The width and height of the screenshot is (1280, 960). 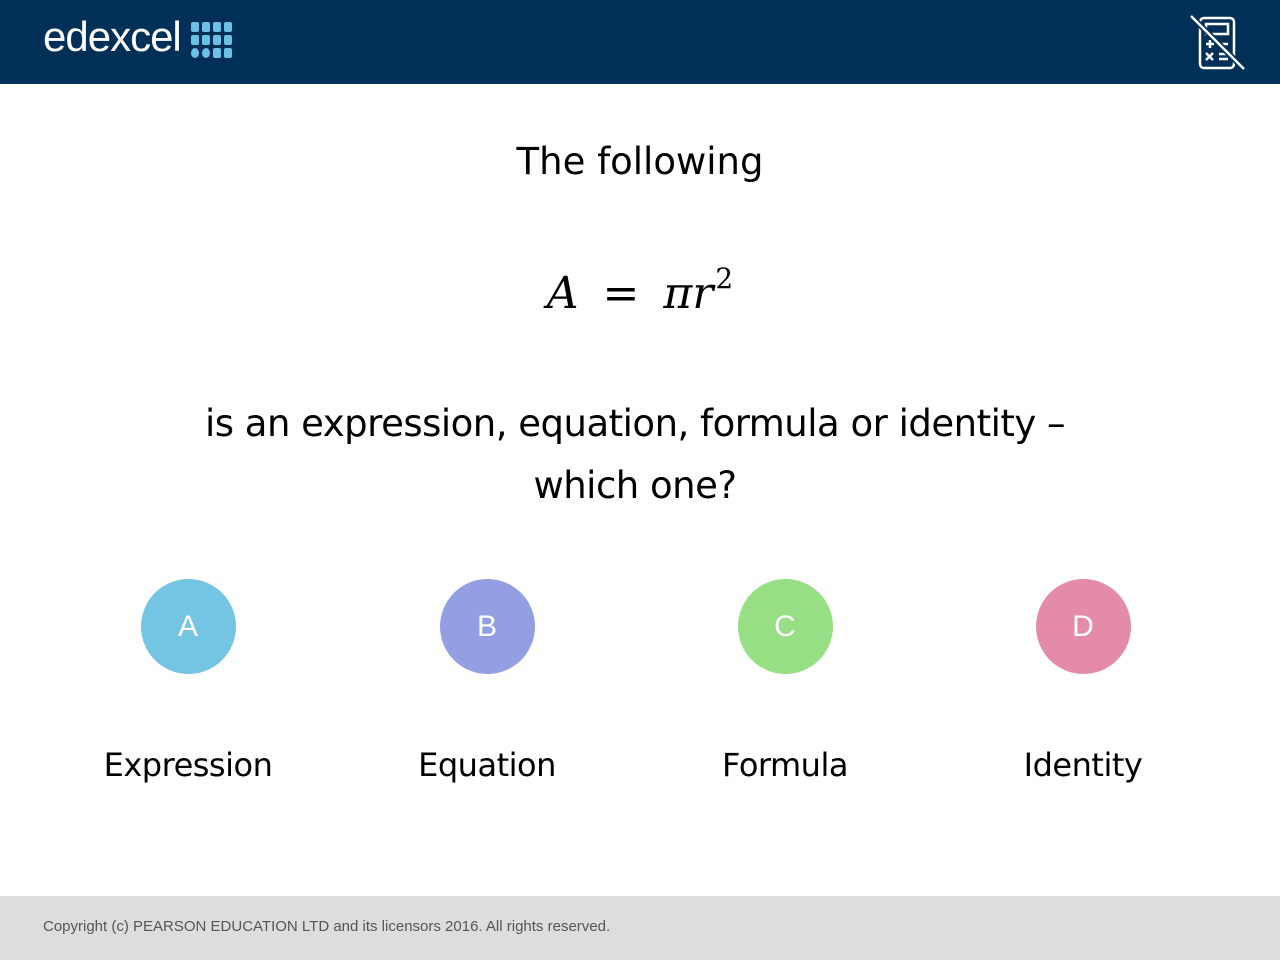 What do you see at coordinates (112, 36) in the screenshot?
I see `logo-text: edexcel` at bounding box center [112, 36].